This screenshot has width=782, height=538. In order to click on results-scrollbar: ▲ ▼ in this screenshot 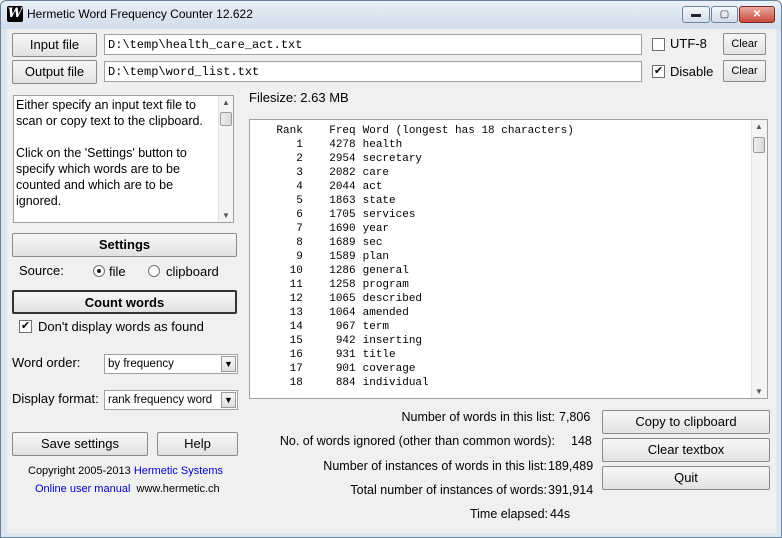, I will do `click(759, 259)`.